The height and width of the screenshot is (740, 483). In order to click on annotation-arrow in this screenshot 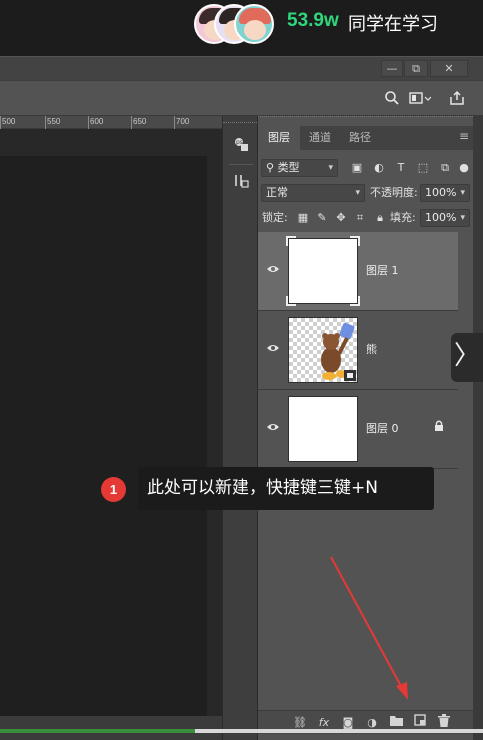, I will do `click(369, 628)`.